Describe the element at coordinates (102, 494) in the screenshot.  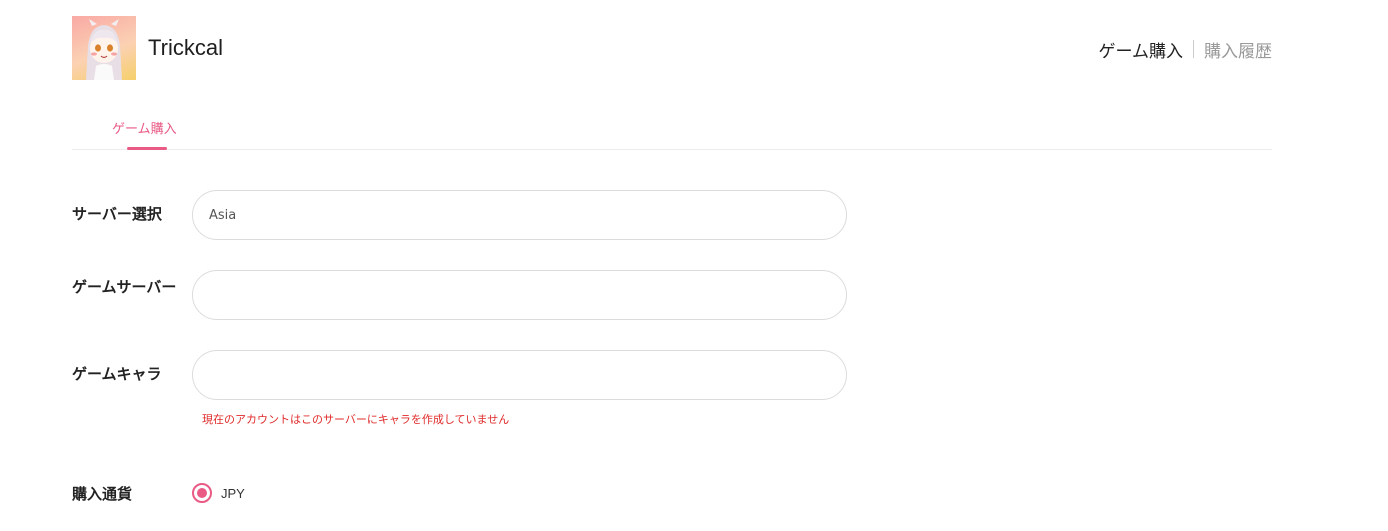
I see `currency-label: 購入通貨` at that location.